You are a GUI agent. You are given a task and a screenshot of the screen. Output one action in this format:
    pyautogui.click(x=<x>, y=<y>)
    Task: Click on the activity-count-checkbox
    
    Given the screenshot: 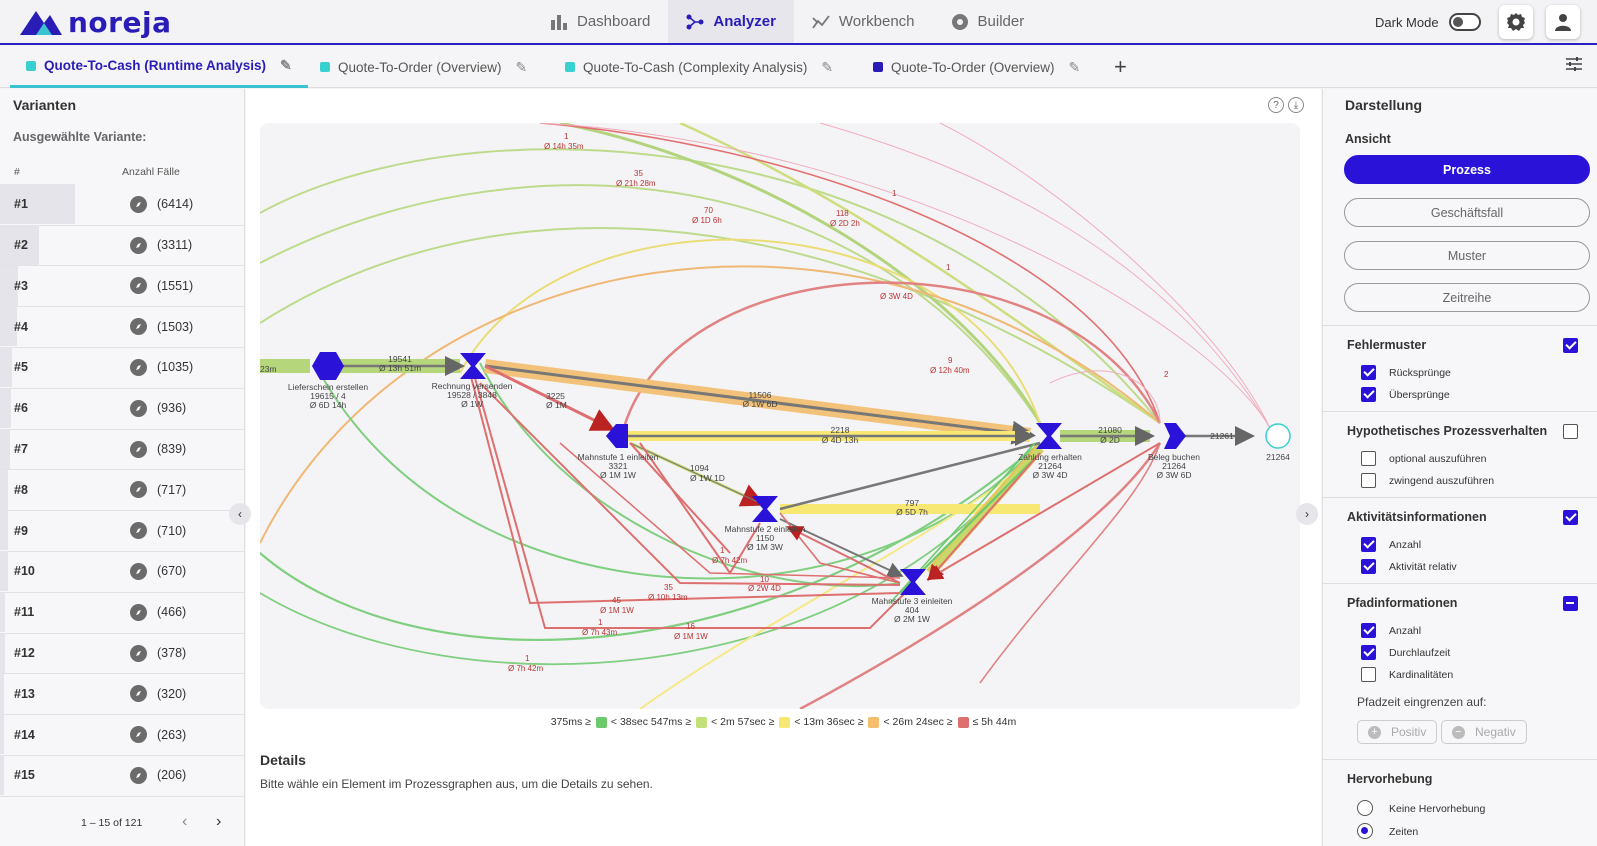 What is the action you would take?
    pyautogui.click(x=1368, y=544)
    